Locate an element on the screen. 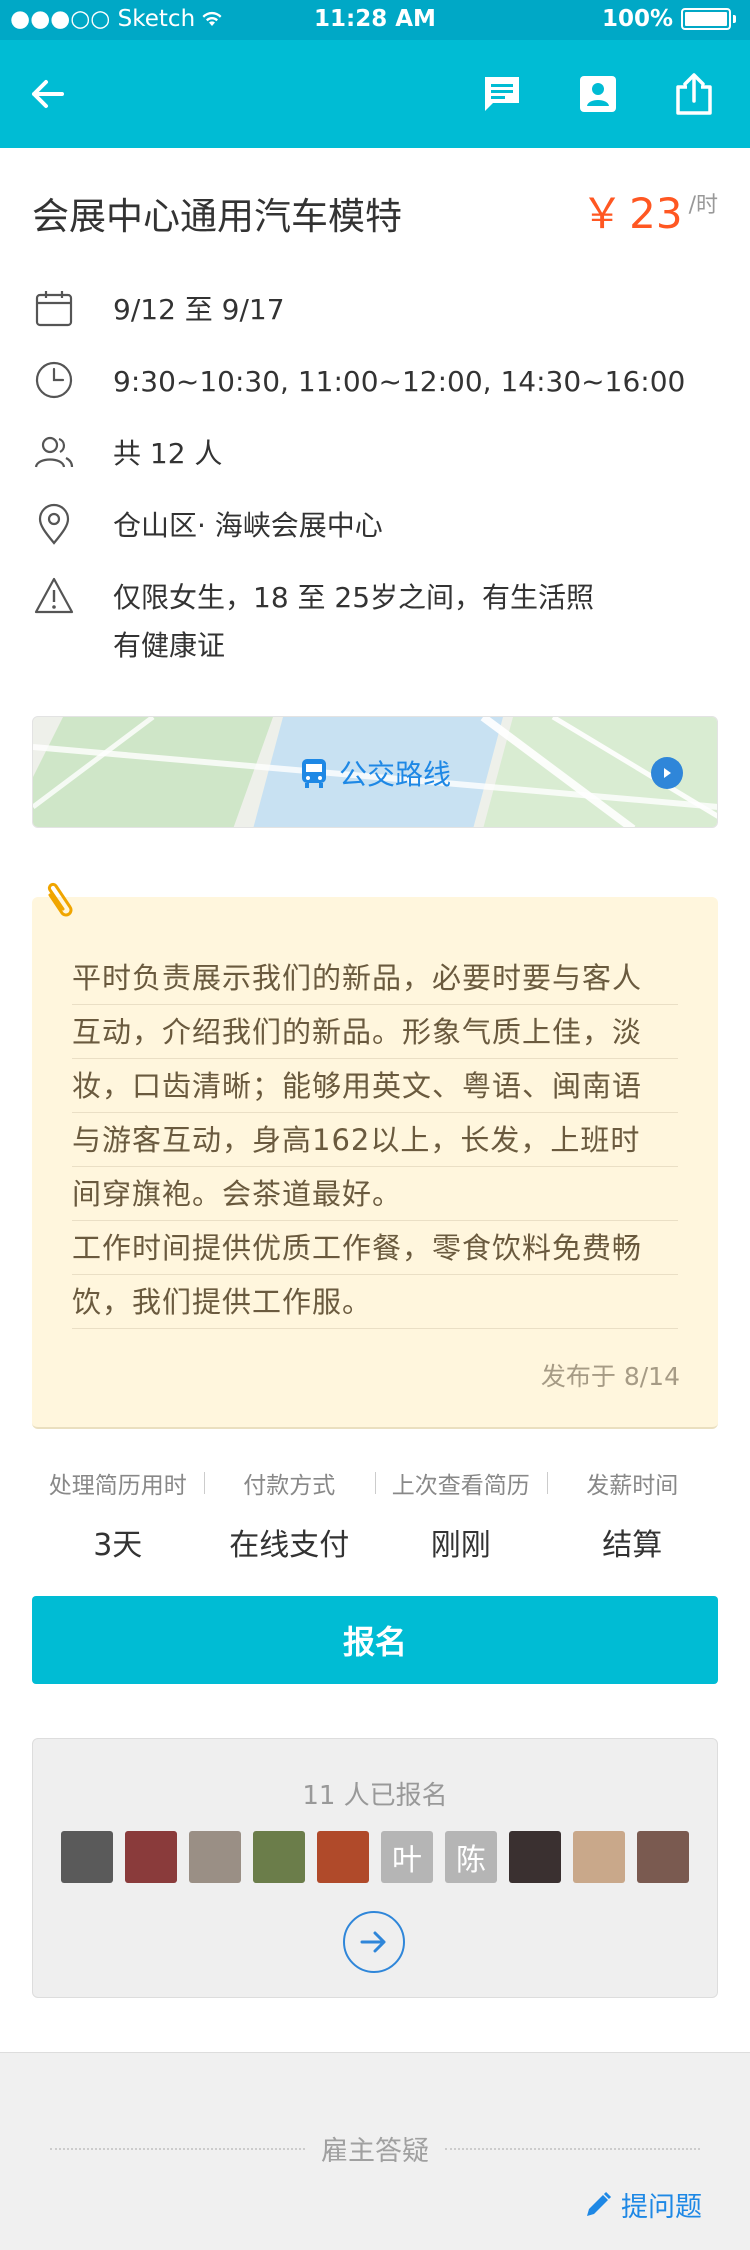 This screenshot has width=750, height=2250. job-price: ￥ 23 /时 is located at coordinates (649, 210).